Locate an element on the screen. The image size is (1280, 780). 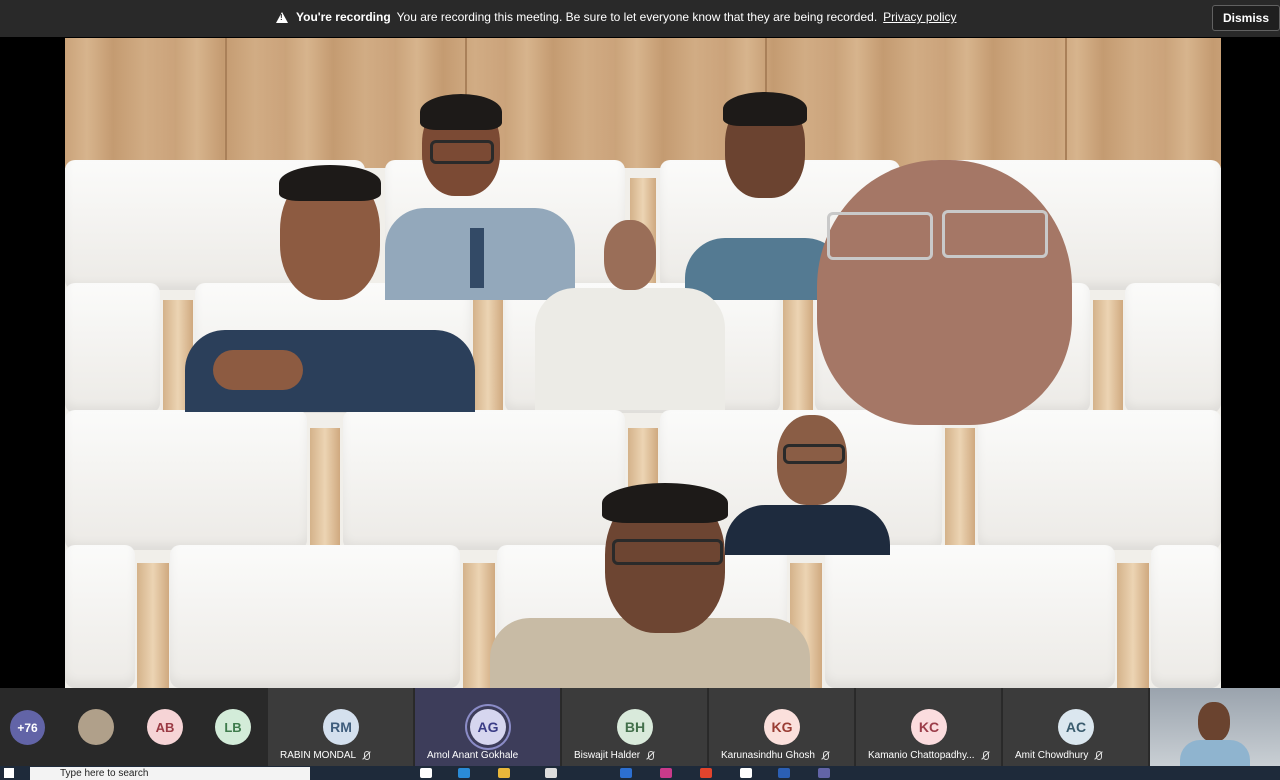
participant-tile: RM RABIN MONDAL is located at coordinates (341, 727).